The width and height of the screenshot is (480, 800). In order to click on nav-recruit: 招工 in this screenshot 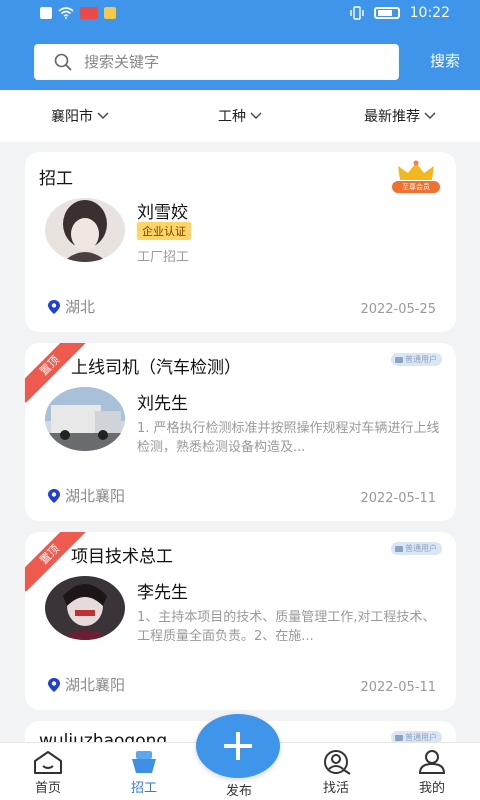, I will do `click(144, 772)`.